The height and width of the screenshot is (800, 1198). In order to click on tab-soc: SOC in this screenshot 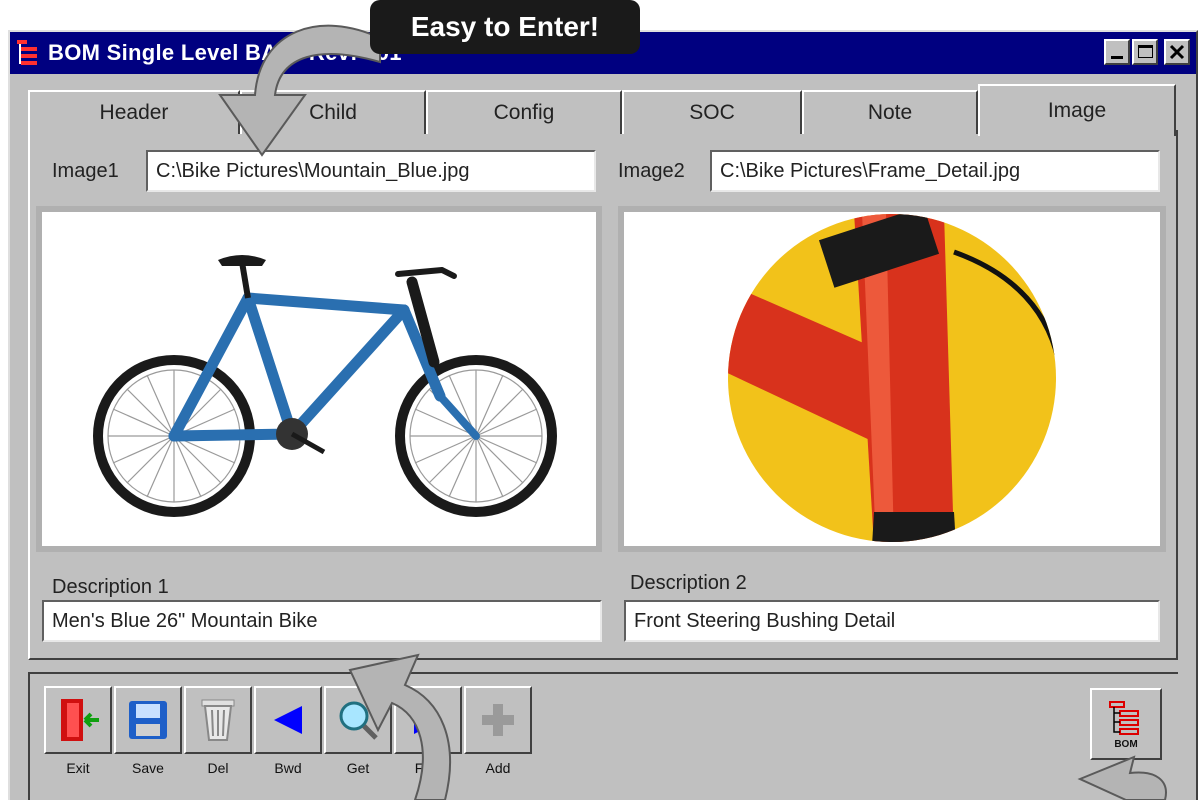, I will do `click(712, 112)`.